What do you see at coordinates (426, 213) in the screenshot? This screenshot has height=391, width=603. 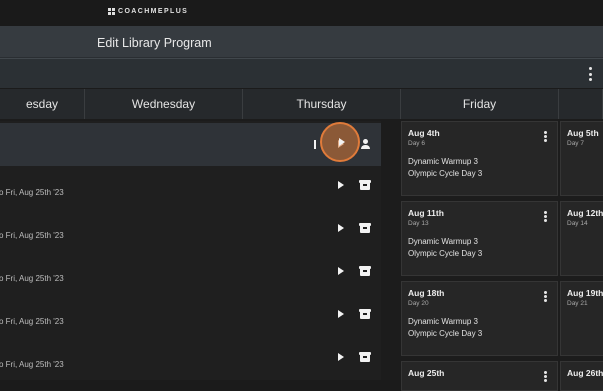 I see `cell-date: Aug 11th` at bounding box center [426, 213].